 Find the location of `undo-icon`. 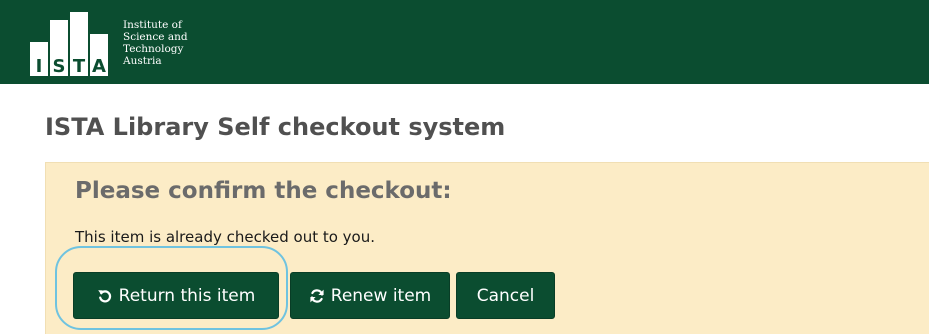

undo-icon is located at coordinates (105, 296).